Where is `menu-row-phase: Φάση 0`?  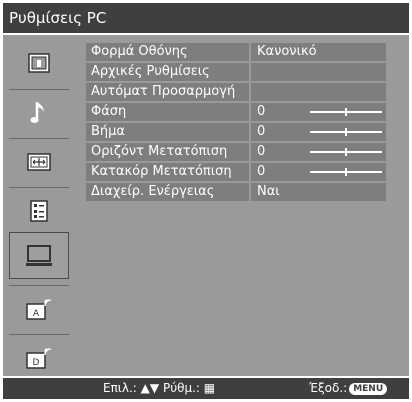 menu-row-phase: Φάση 0 is located at coordinates (236, 113).